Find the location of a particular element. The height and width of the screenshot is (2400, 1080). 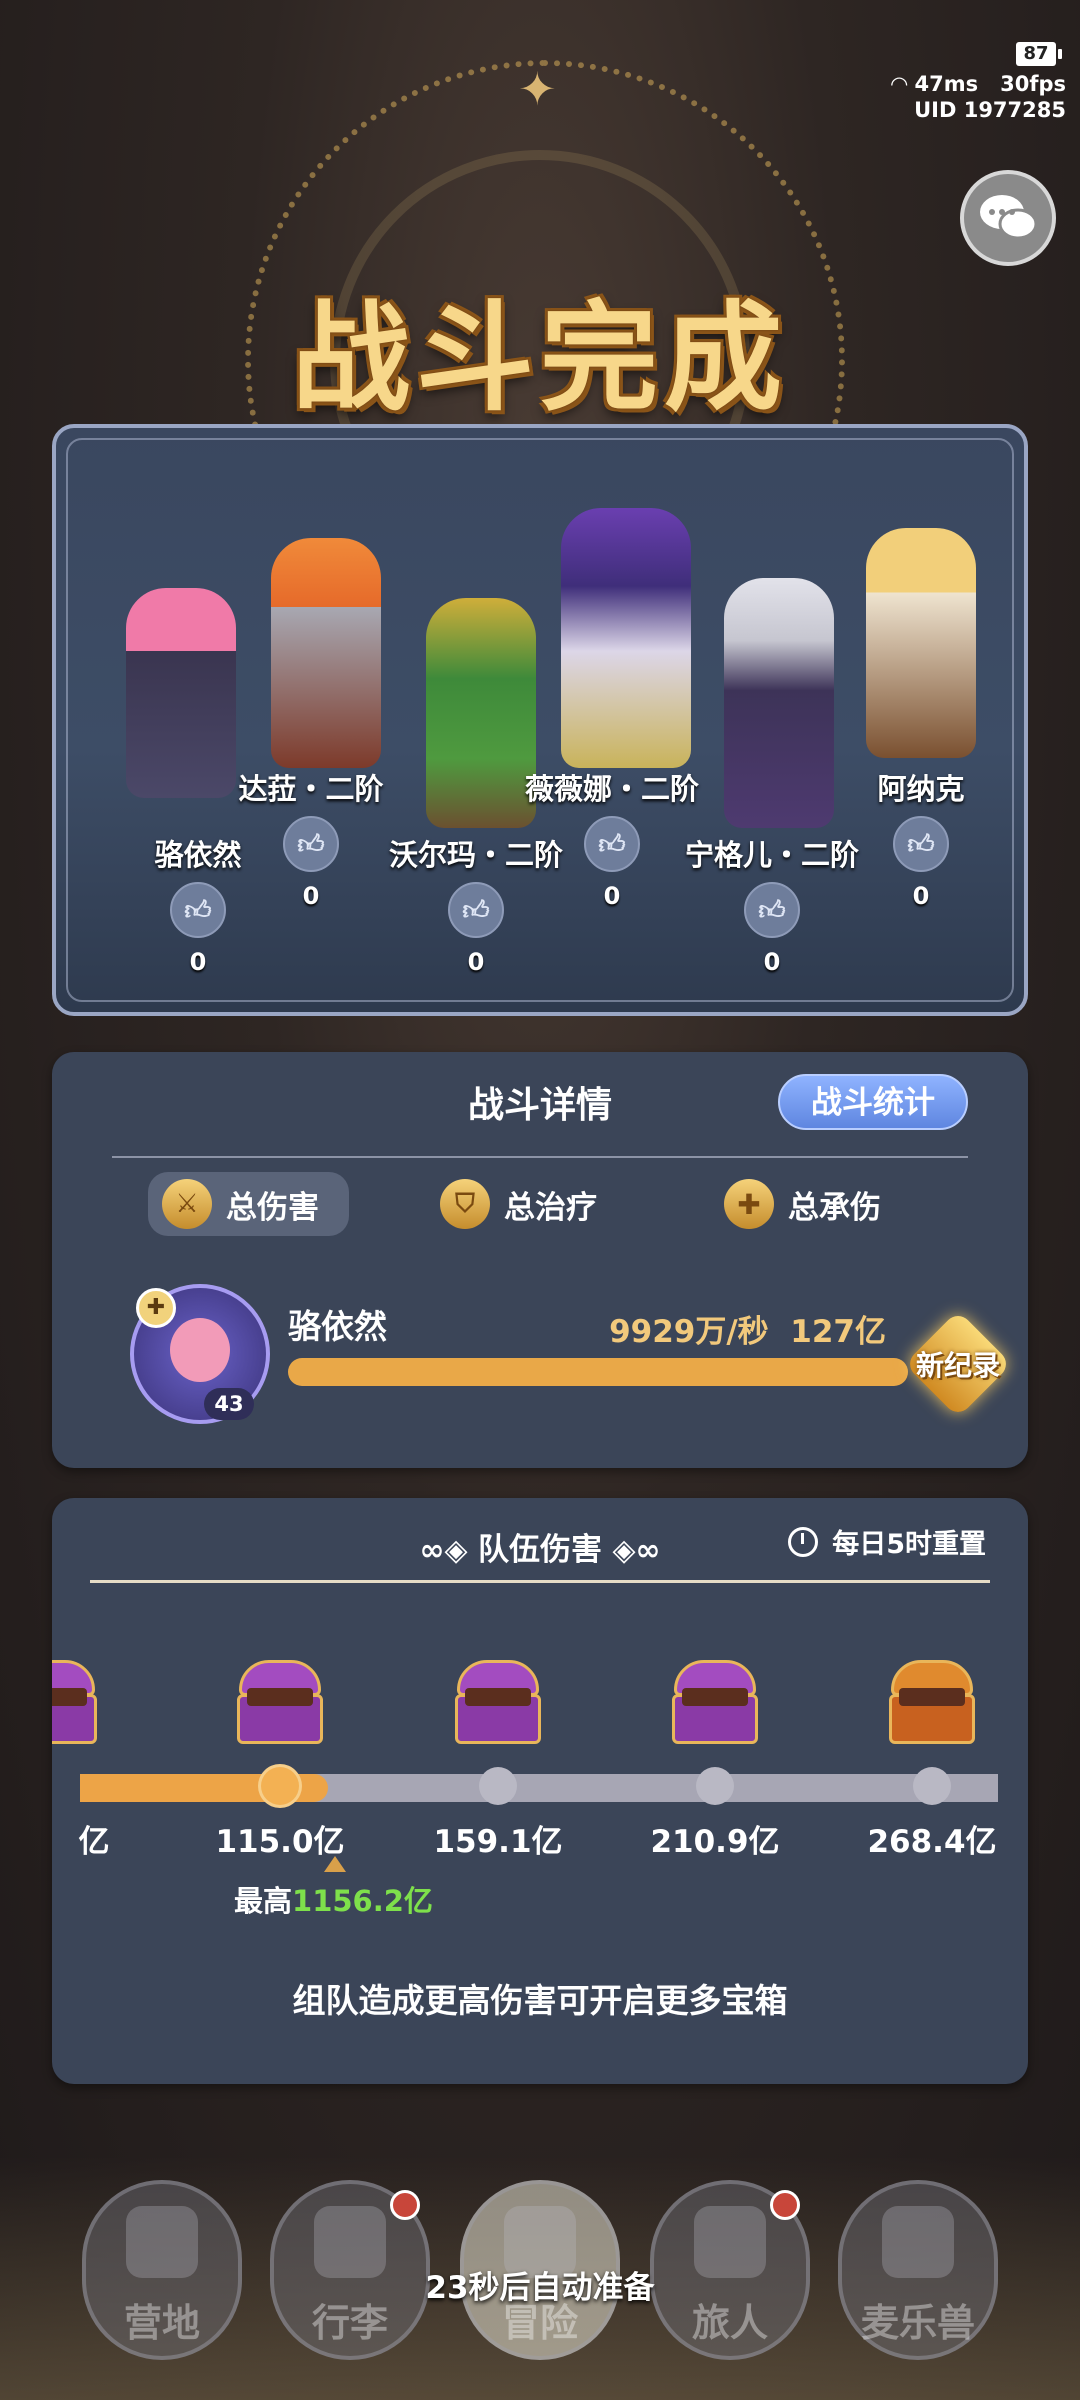

right-ornament-icon: ◈∞ is located at coordinates (631, 1550).